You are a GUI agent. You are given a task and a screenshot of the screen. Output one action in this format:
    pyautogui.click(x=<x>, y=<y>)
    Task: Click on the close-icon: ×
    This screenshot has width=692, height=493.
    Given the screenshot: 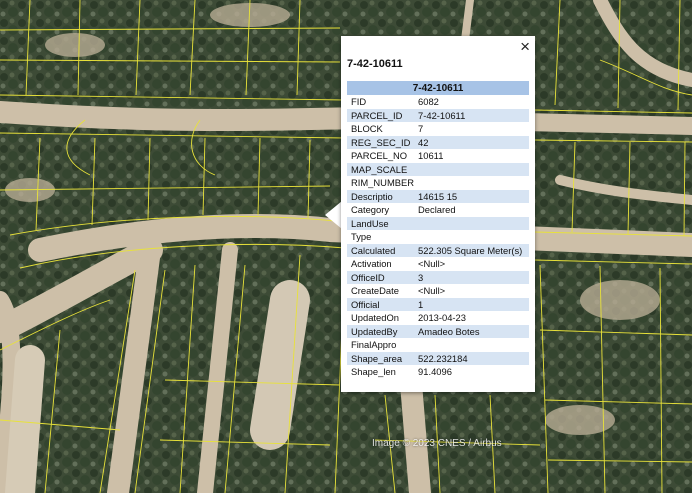 What is the action you would take?
    pyautogui.click(x=525, y=47)
    